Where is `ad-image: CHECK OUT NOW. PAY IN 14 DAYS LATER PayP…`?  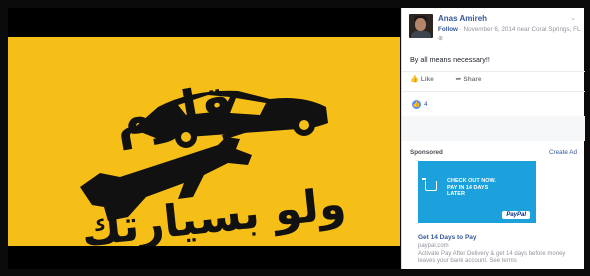
ad-image: CHECK OUT NOW. PAY IN 14 DAYS LATER PayP… is located at coordinates (477, 192).